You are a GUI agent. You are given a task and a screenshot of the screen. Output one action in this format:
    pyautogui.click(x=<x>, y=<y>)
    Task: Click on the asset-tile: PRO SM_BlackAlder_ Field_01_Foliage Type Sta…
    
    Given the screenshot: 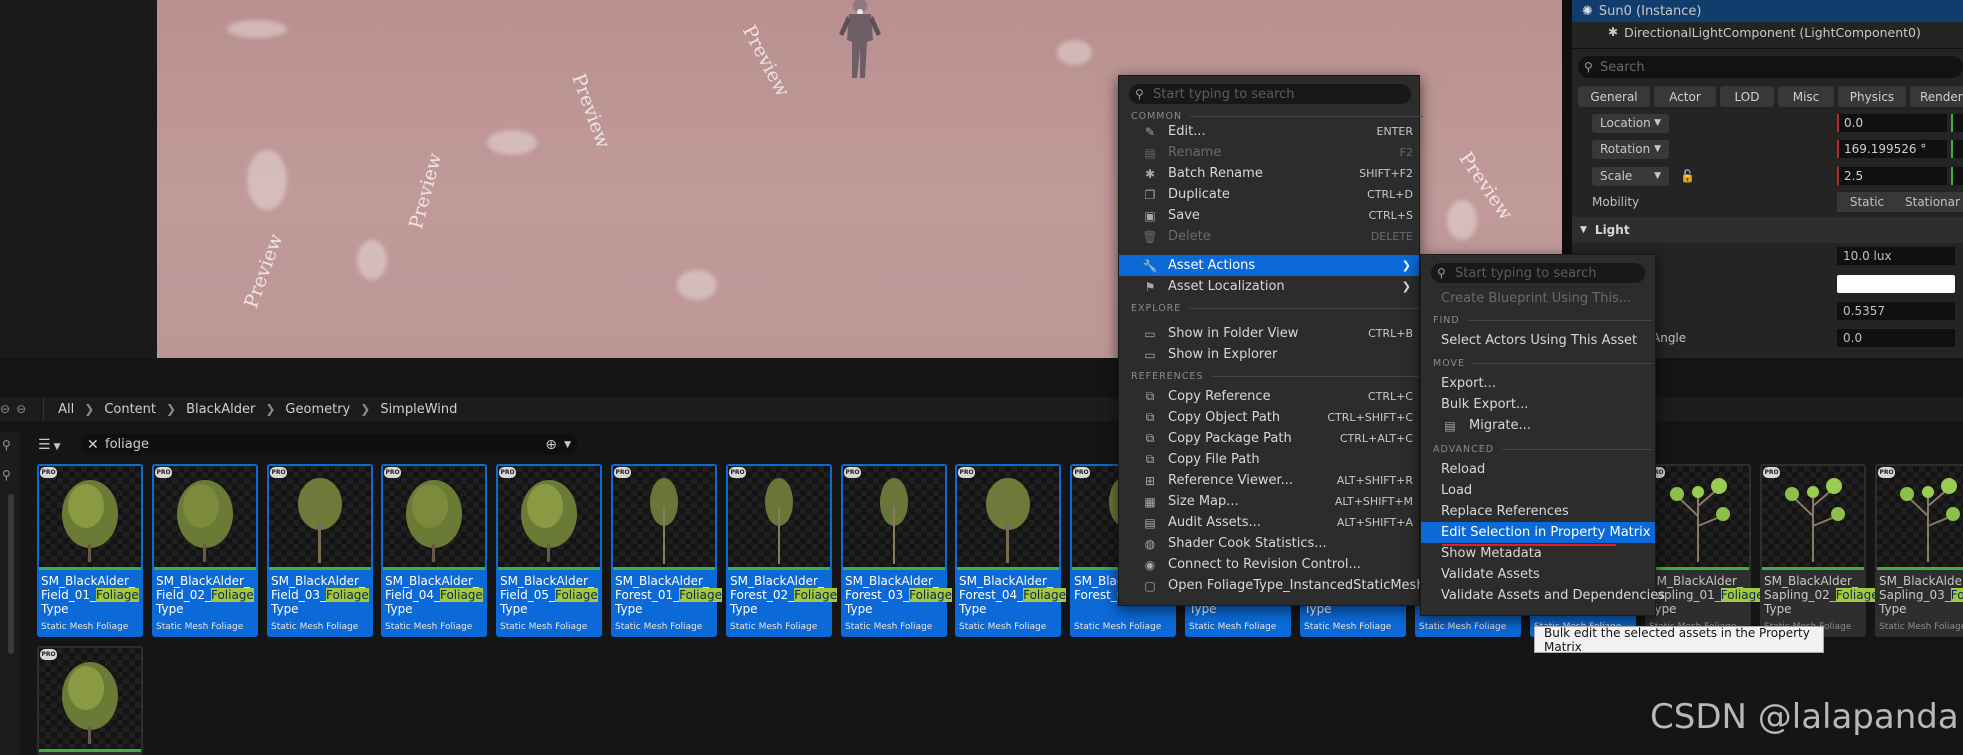 What is the action you would take?
    pyautogui.click(x=90, y=550)
    